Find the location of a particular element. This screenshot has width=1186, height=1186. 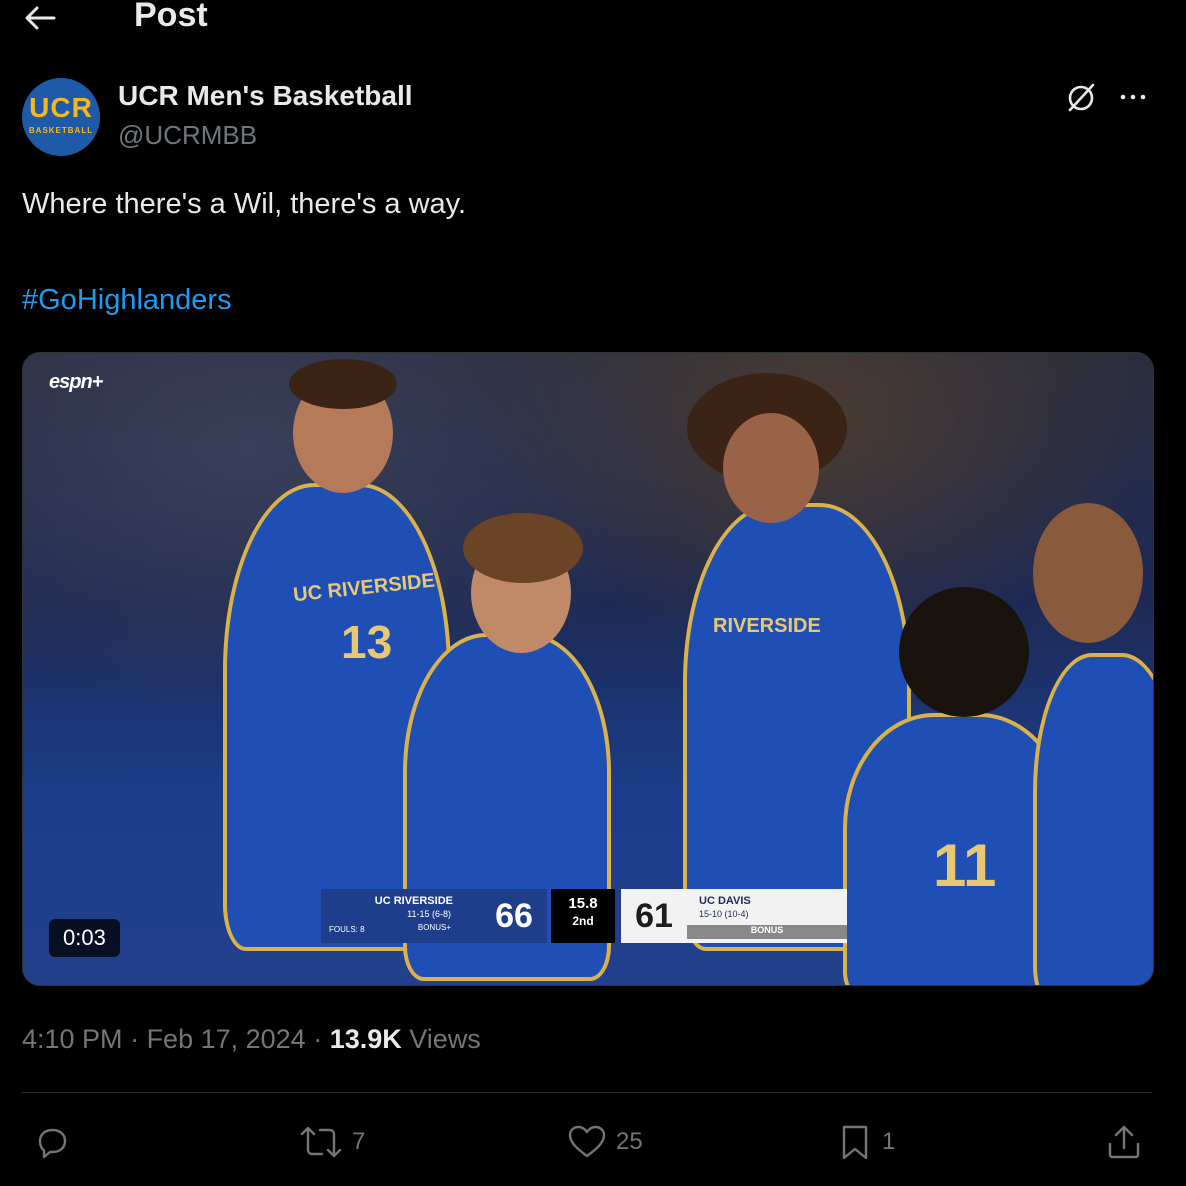

home-score: 66 is located at coordinates (514, 916).